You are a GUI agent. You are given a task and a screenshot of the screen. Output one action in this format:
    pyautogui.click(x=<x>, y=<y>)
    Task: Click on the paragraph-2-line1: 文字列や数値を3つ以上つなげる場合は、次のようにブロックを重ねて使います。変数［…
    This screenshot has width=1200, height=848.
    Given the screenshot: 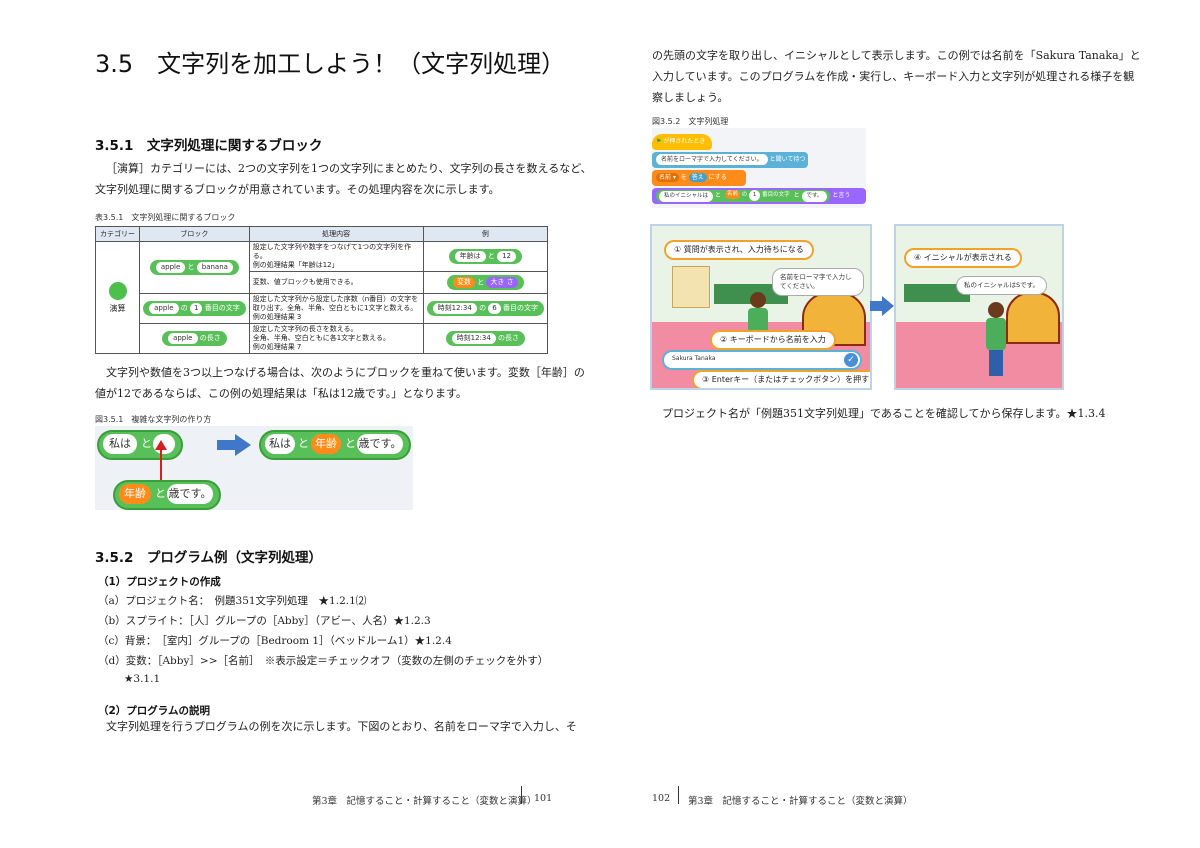 What is the action you would take?
    pyautogui.click(x=345, y=372)
    